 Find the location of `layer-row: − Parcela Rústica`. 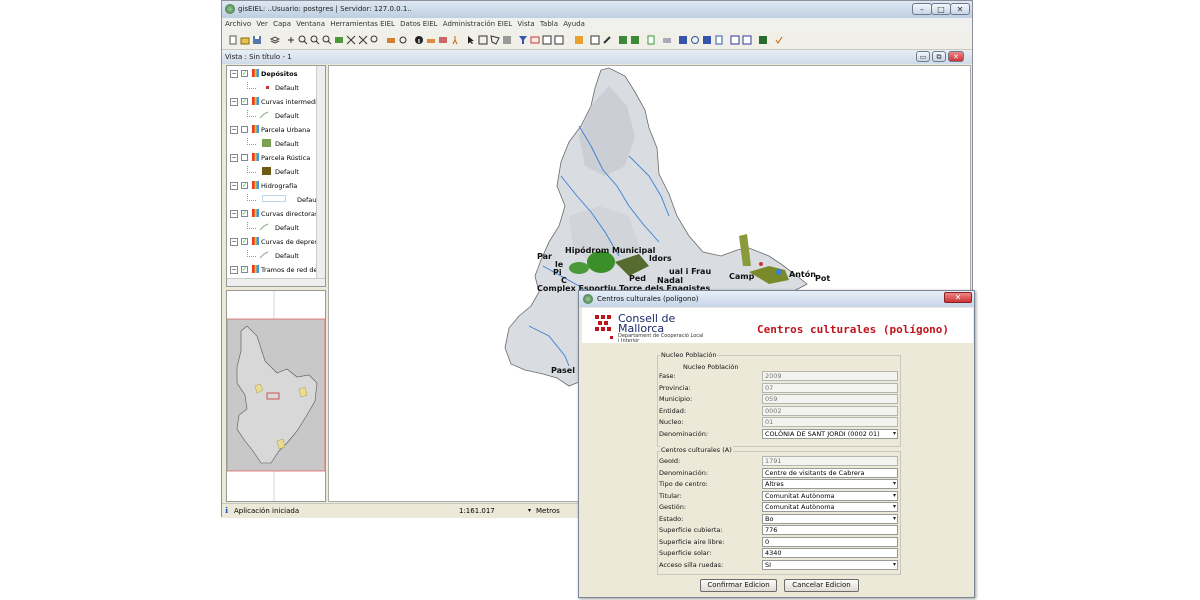

layer-row: − Parcela Rústica is located at coordinates (271, 158).